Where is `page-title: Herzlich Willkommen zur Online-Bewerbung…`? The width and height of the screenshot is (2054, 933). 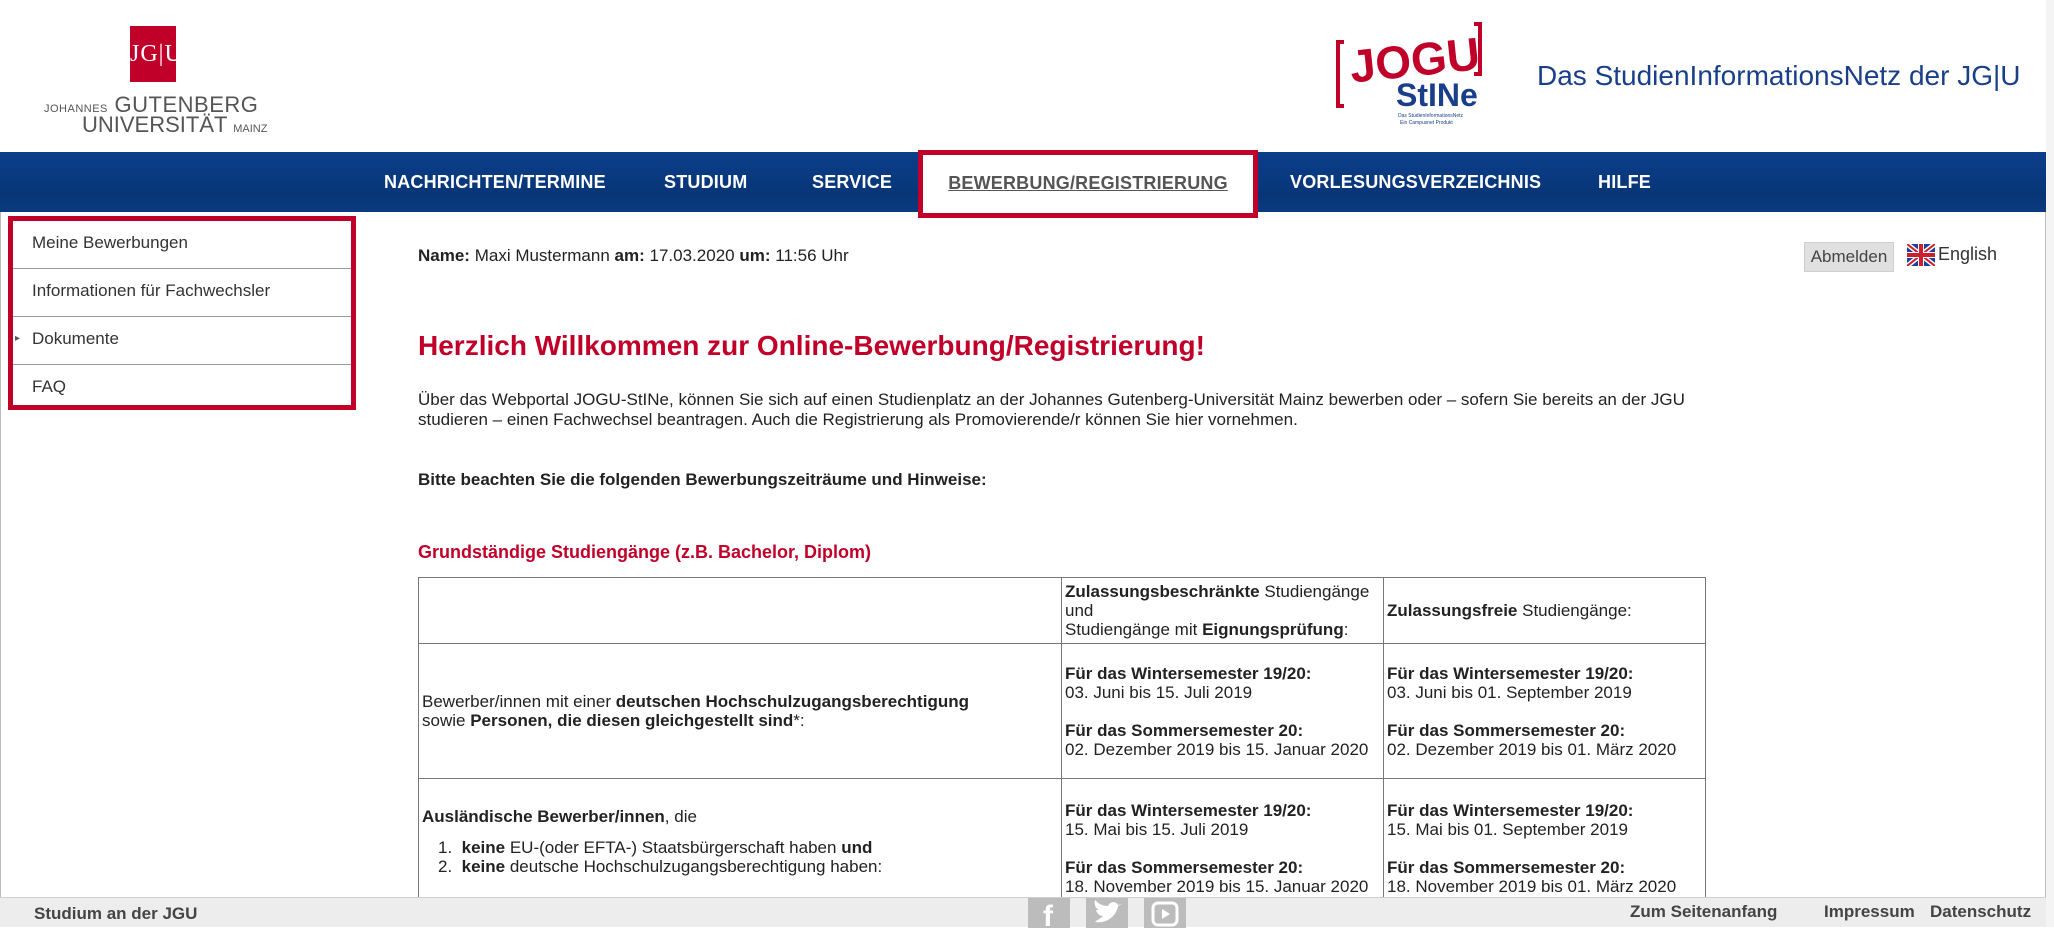
page-title: Herzlich Willkommen zur Online-Bewerbung… is located at coordinates (811, 345).